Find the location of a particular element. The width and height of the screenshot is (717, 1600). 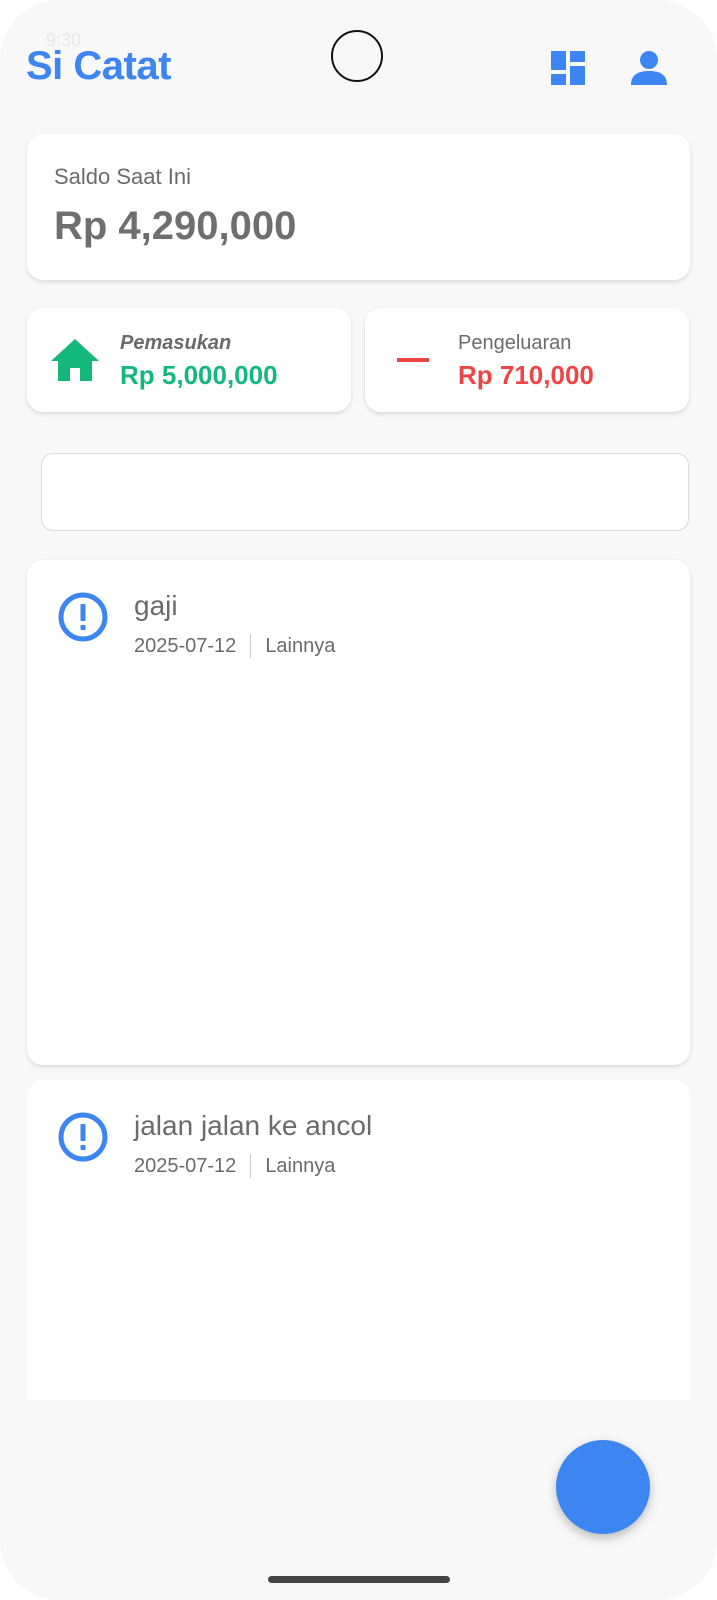

transaction-title: jalan jalan ke ancol is located at coordinates (253, 1125).